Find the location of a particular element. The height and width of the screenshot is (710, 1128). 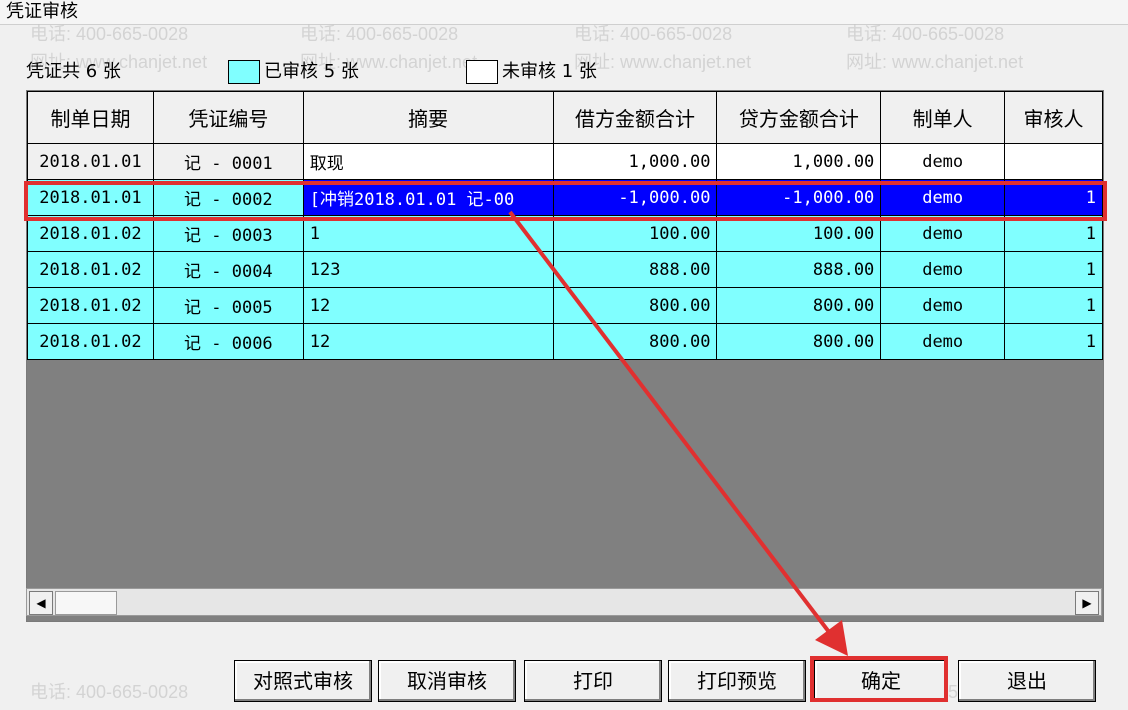

header-voucher-no: 凭证编号 is located at coordinates (228, 117).